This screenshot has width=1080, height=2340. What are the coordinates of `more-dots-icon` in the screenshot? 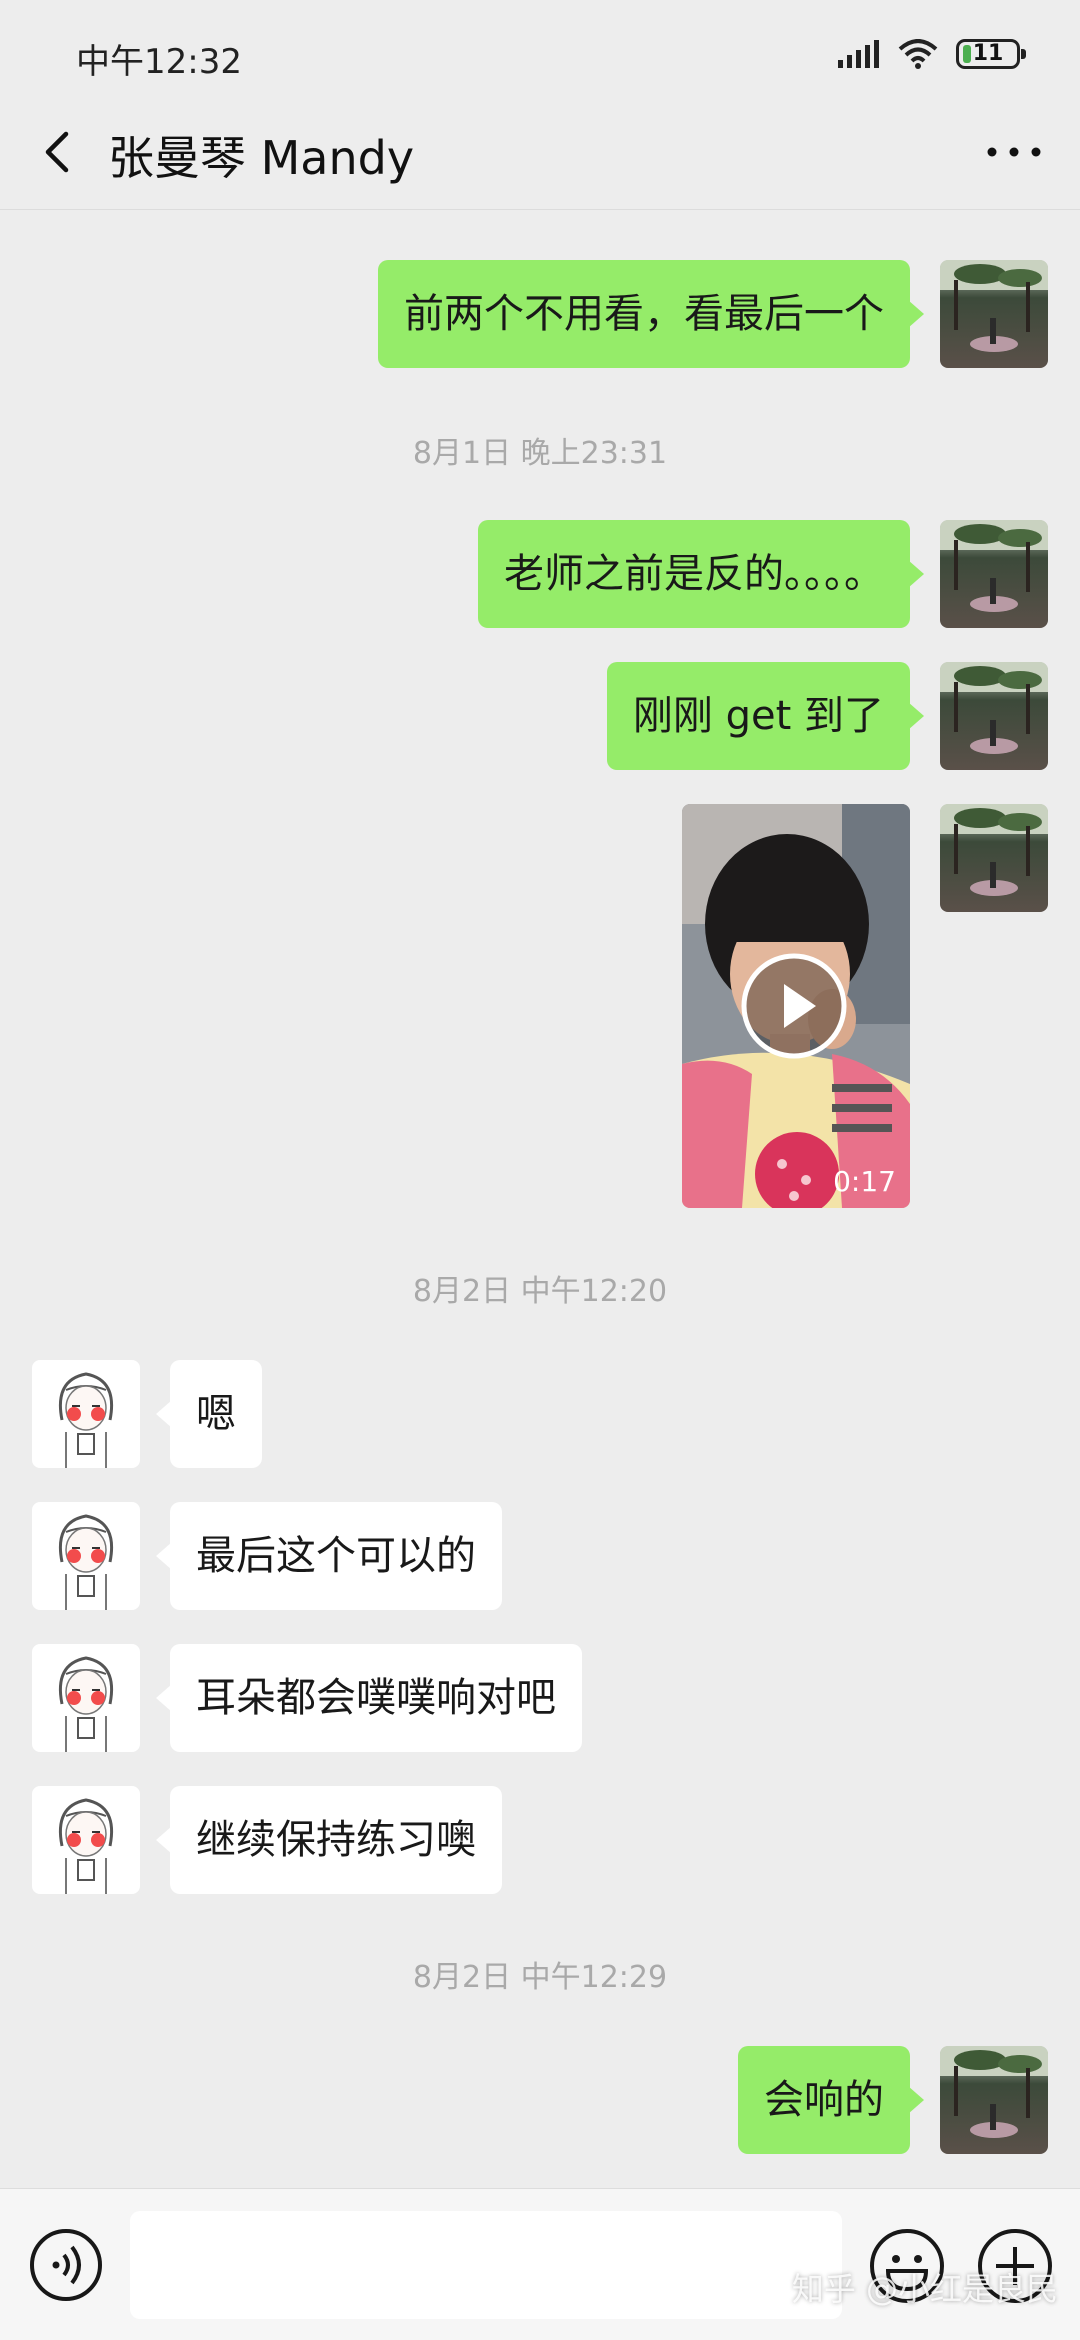 It's located at (1014, 152).